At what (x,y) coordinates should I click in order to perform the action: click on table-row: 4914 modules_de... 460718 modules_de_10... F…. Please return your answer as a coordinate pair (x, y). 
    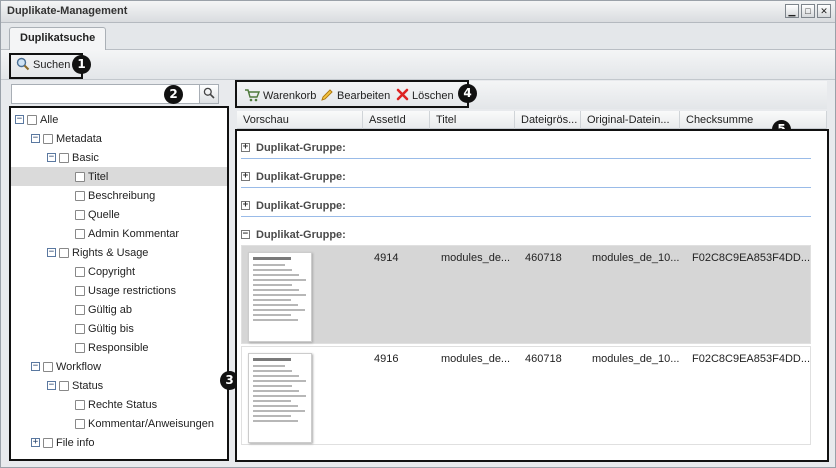
    Looking at the image, I should click on (526, 294).